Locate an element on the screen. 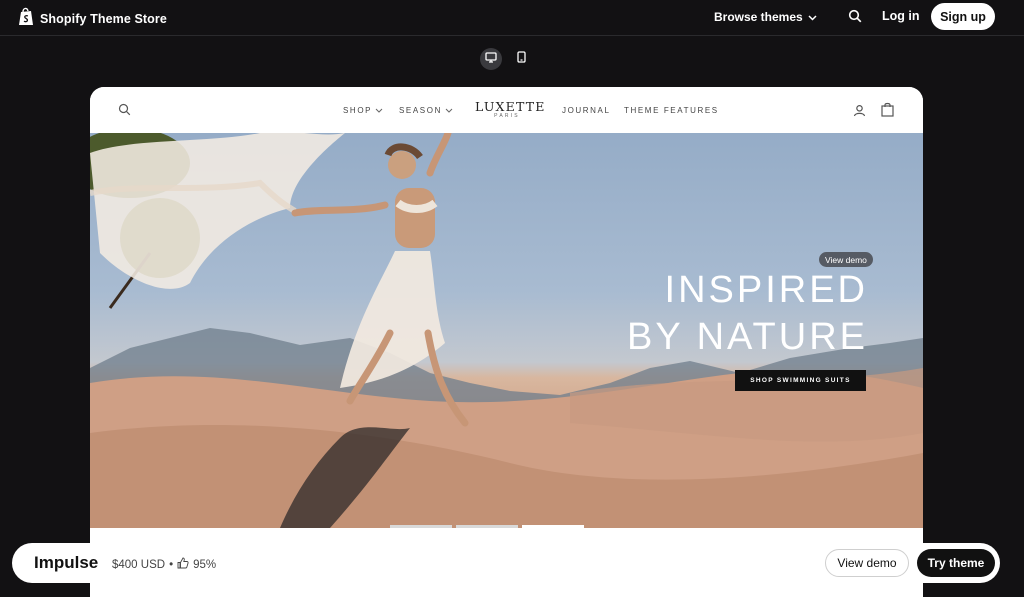 This screenshot has height=597, width=1024. mobile-icon is located at coordinates (521, 59).